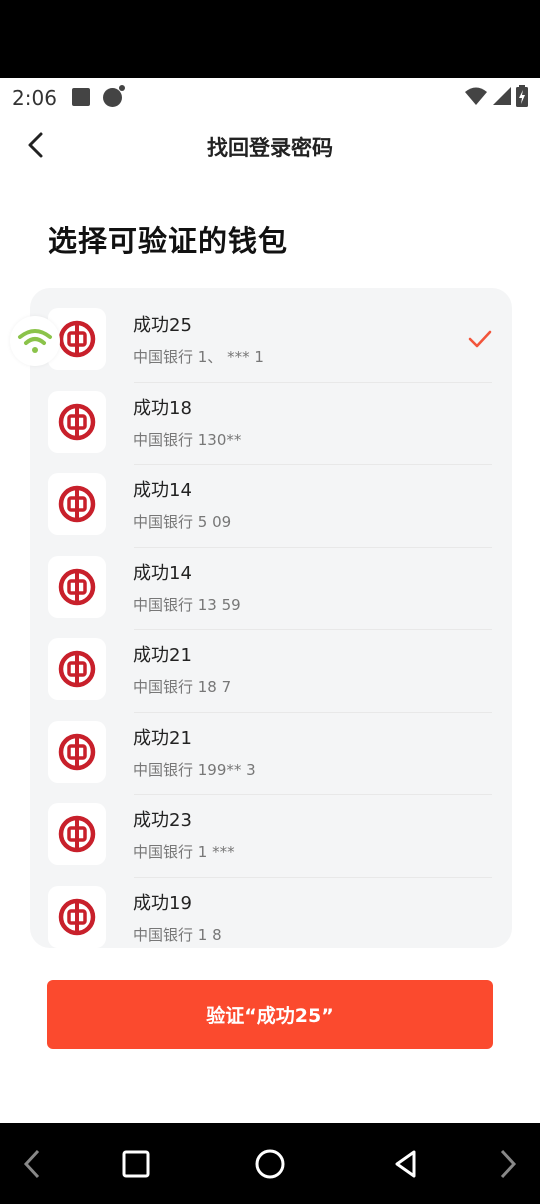  What do you see at coordinates (162, 903) in the screenshot?
I see `wallet-name: 成功19` at bounding box center [162, 903].